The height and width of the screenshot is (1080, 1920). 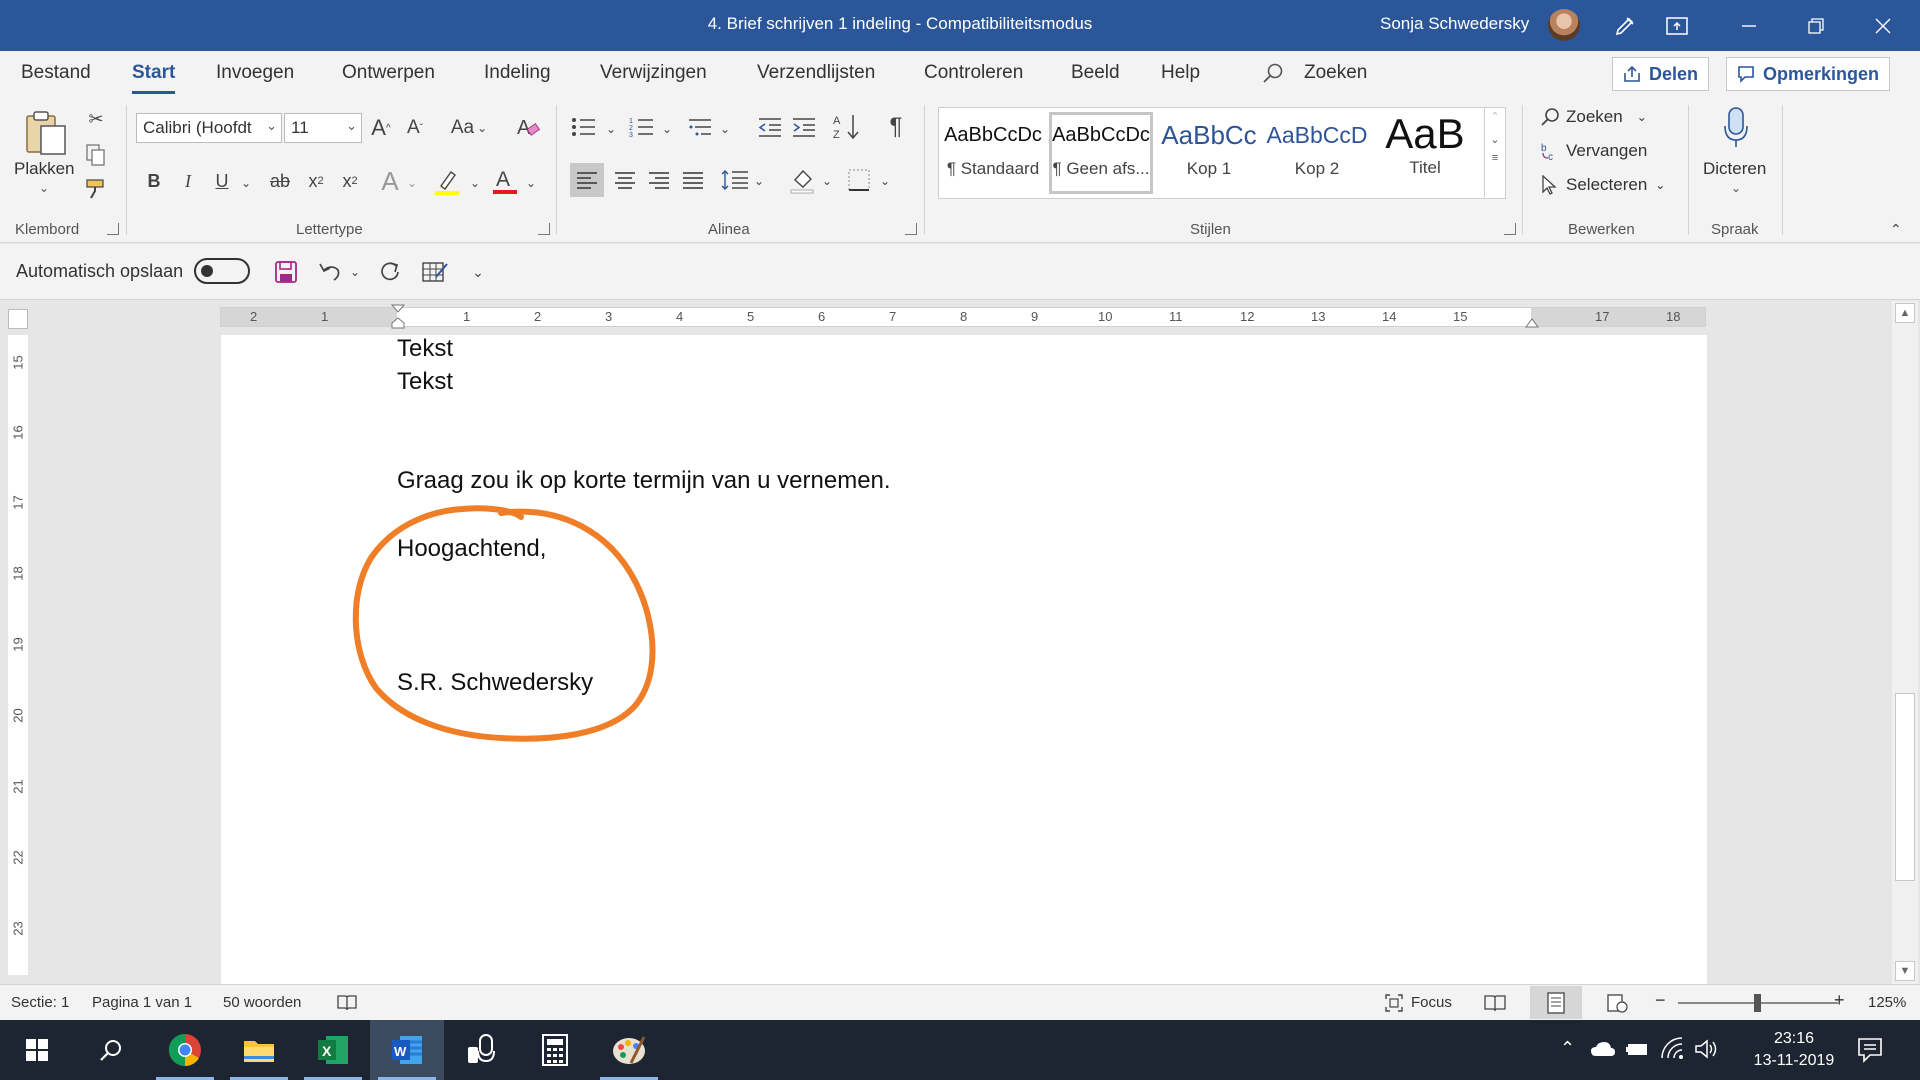 What do you see at coordinates (1757, 1003) in the screenshot?
I see `zoom-slider-thumb` at bounding box center [1757, 1003].